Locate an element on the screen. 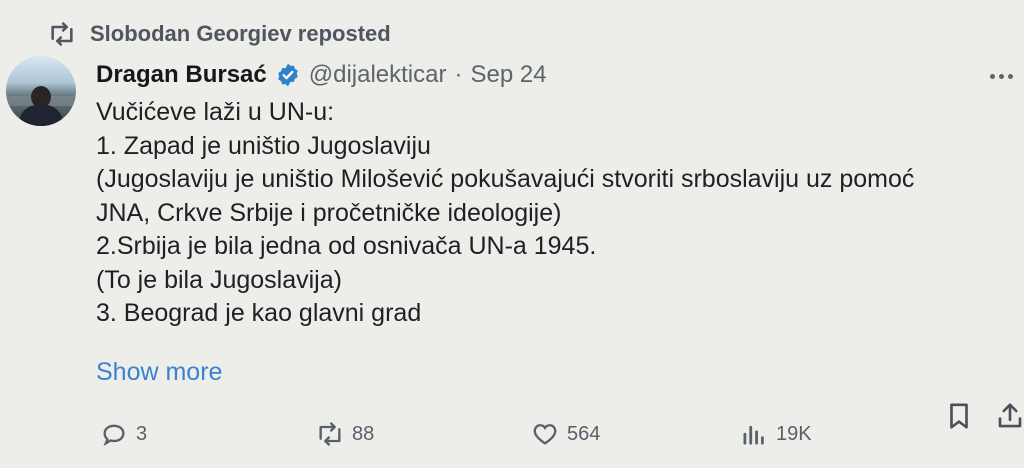 The width and height of the screenshot is (1024, 468). views-count: 19K is located at coordinates (794, 433).